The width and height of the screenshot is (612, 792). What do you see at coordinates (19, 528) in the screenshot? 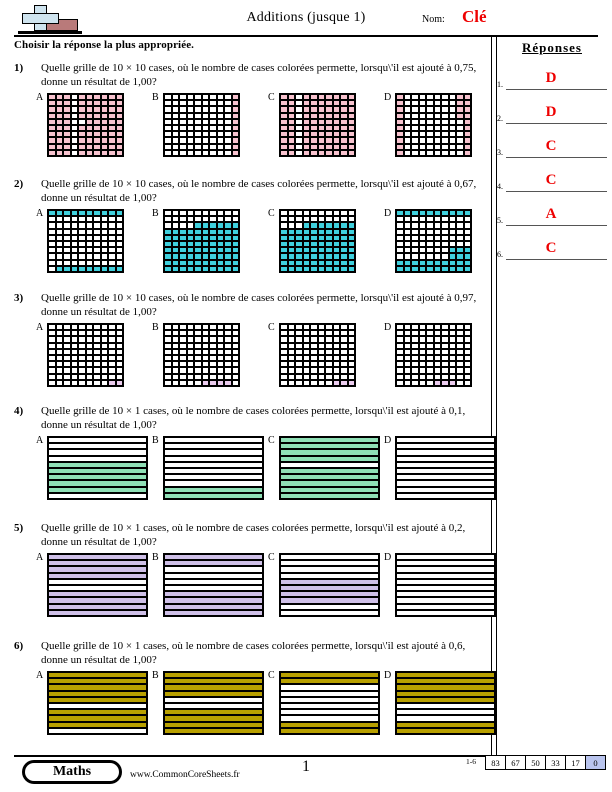
I see `question-number: 5)` at bounding box center [19, 528].